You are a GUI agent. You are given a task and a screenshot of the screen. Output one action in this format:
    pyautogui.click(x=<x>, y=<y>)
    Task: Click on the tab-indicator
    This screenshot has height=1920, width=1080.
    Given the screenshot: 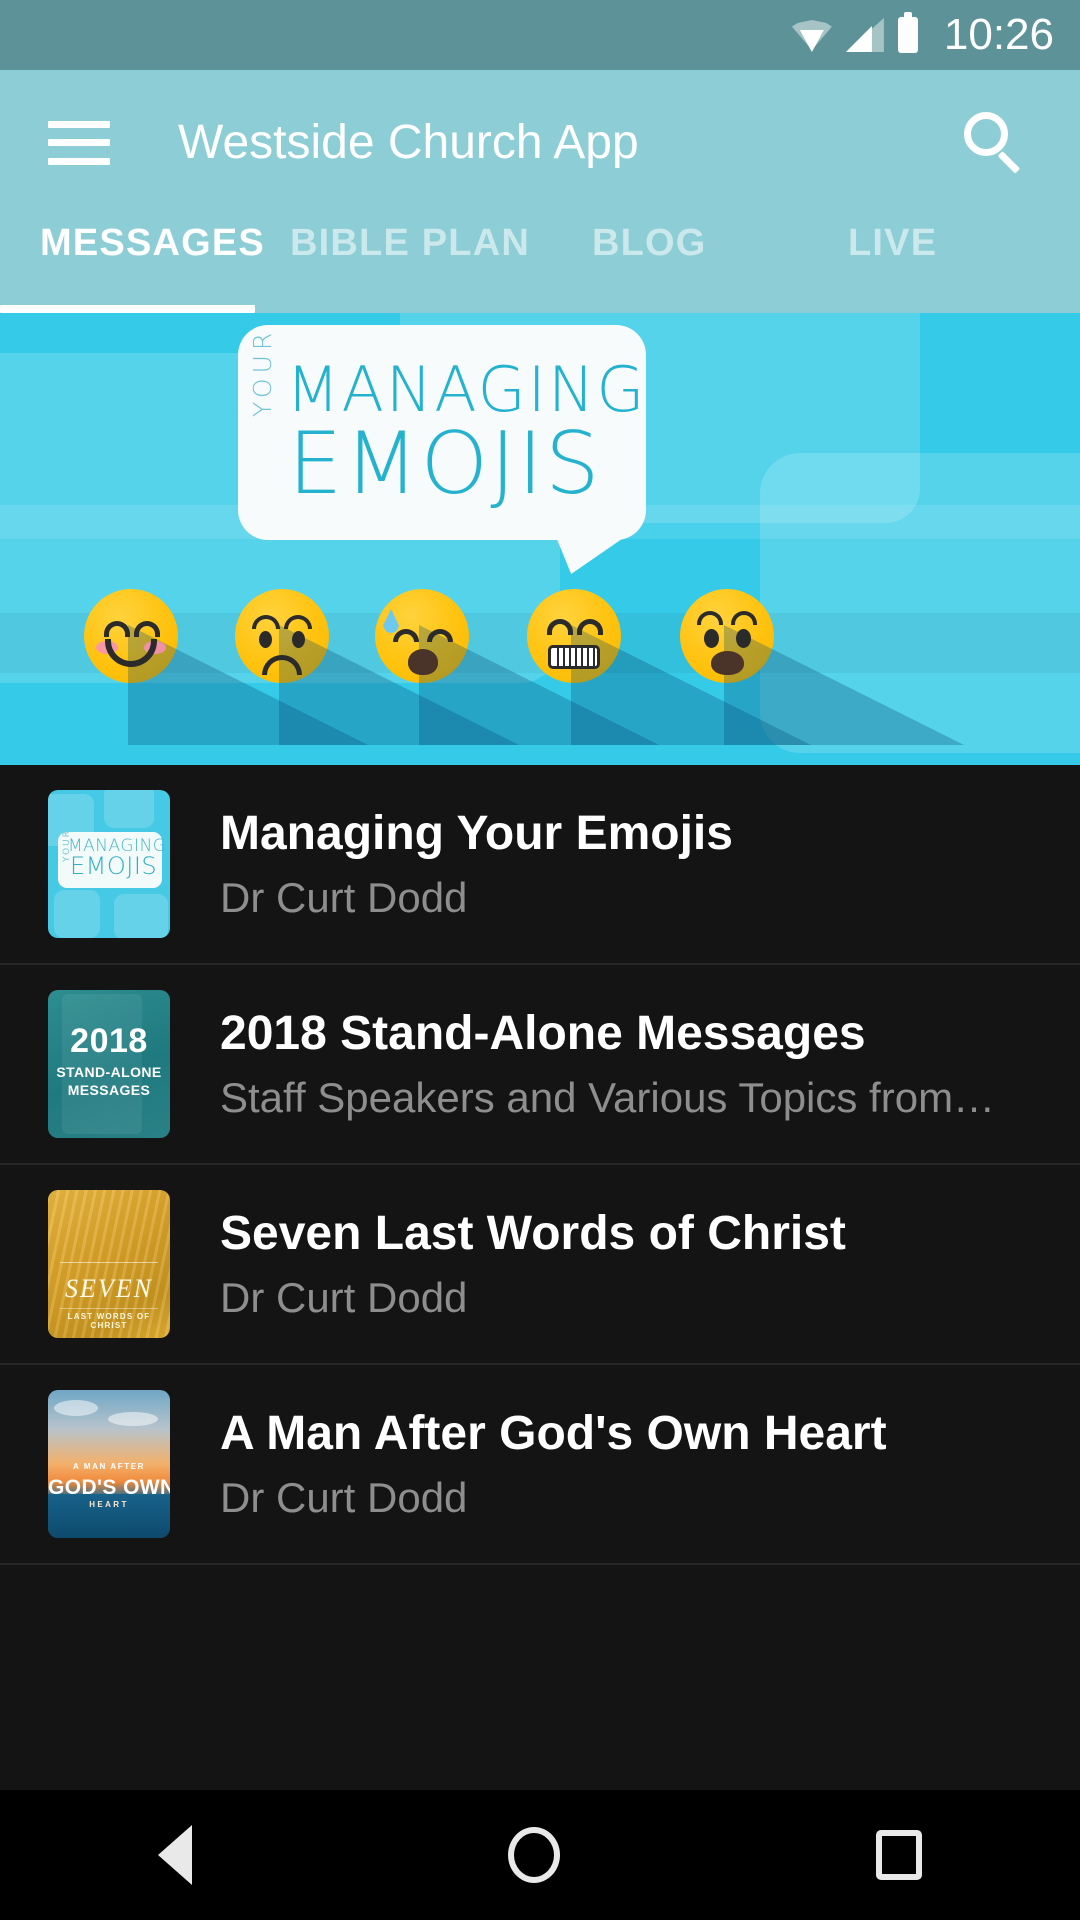 What is the action you would take?
    pyautogui.click(x=127, y=309)
    